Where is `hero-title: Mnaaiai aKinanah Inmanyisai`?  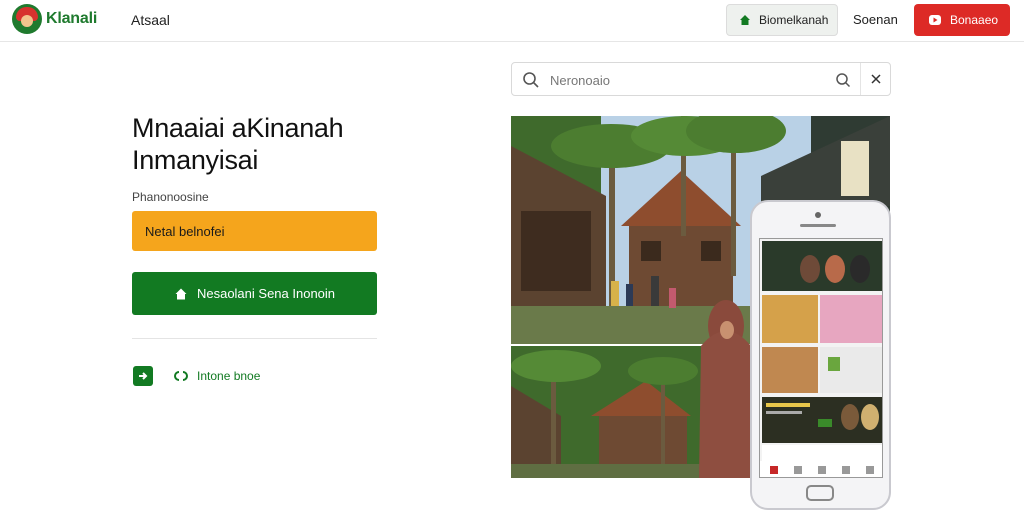
hero-title: Mnaaiai aKinanah Inmanyisai is located at coordinates (238, 144).